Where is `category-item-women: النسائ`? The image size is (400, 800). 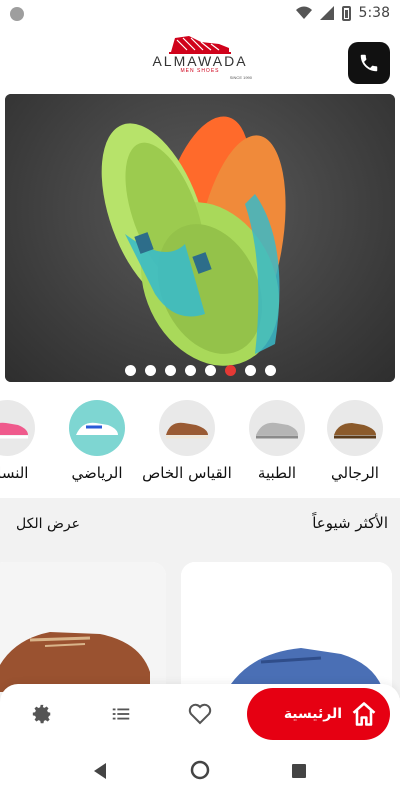
category-item-women: النسائ is located at coordinates (26, 439).